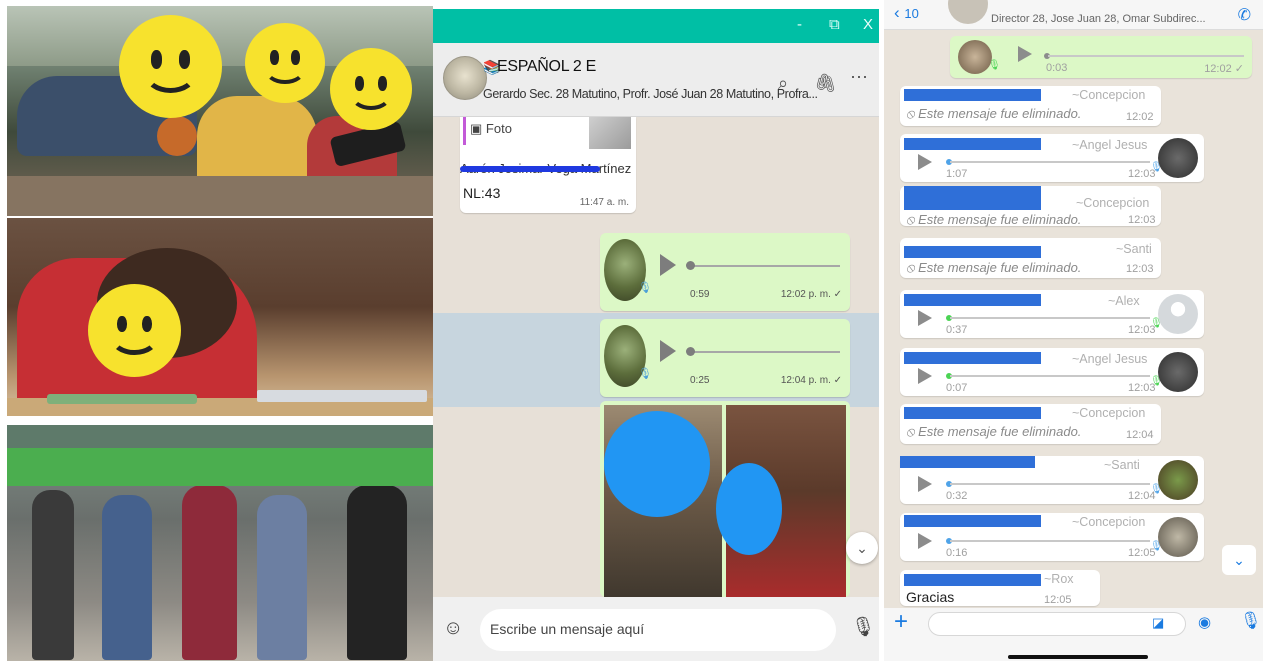  Describe the element at coordinates (749, 509) in the screenshot. I see `blue-face-redaction` at that location.